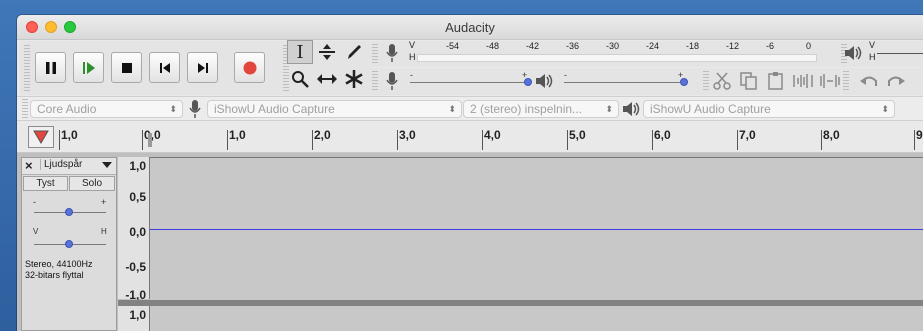 The width and height of the screenshot is (923, 331). I want to click on pan-right-letter: H, so click(104, 231).